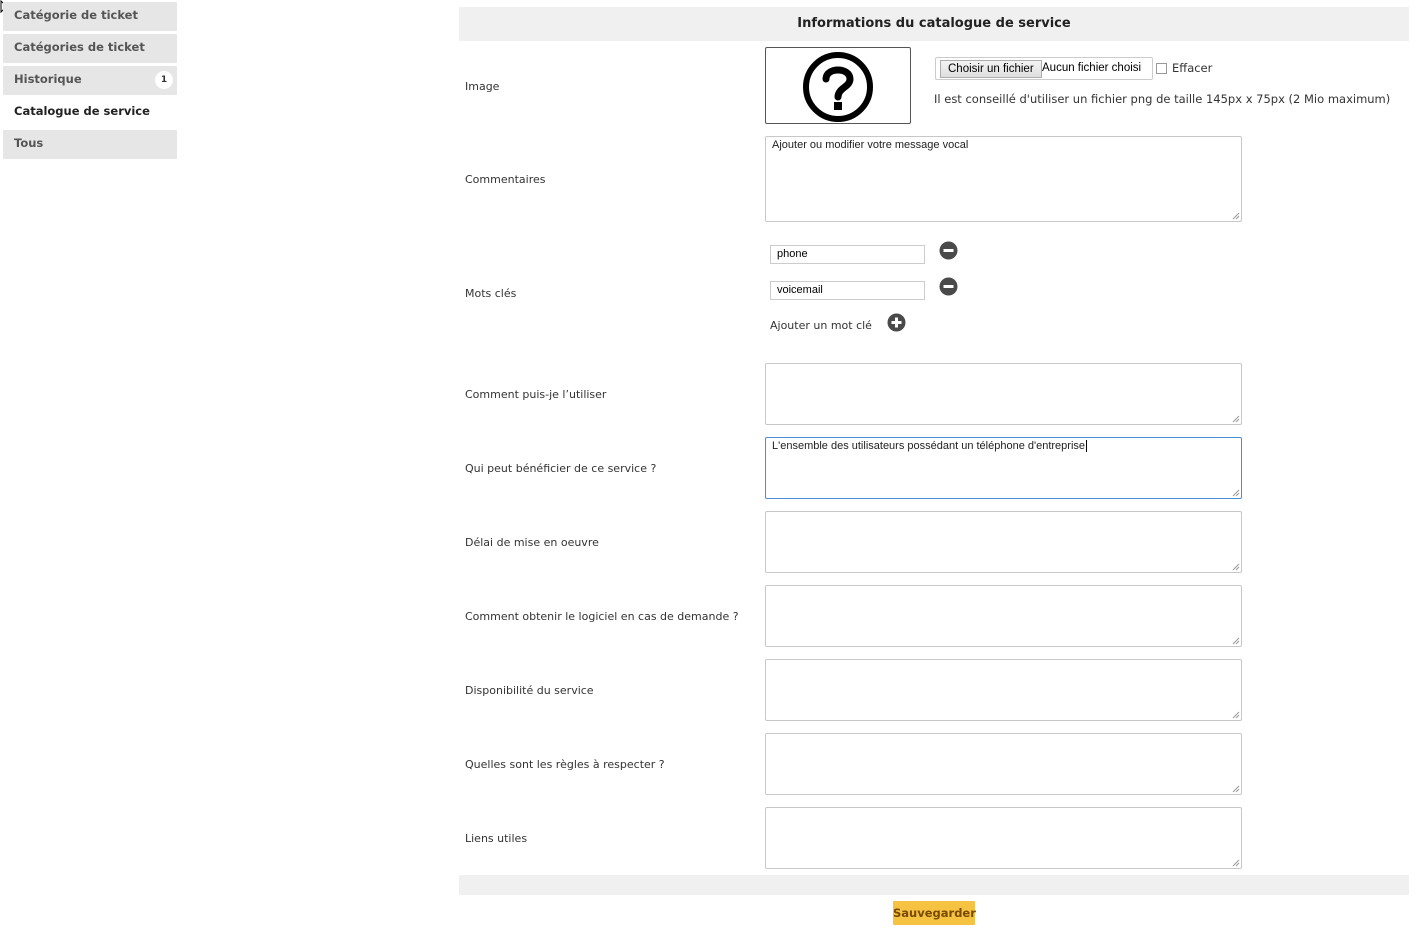 The height and width of the screenshot is (931, 1420). I want to click on form-title: Informations du catalogue de service, so click(934, 24).